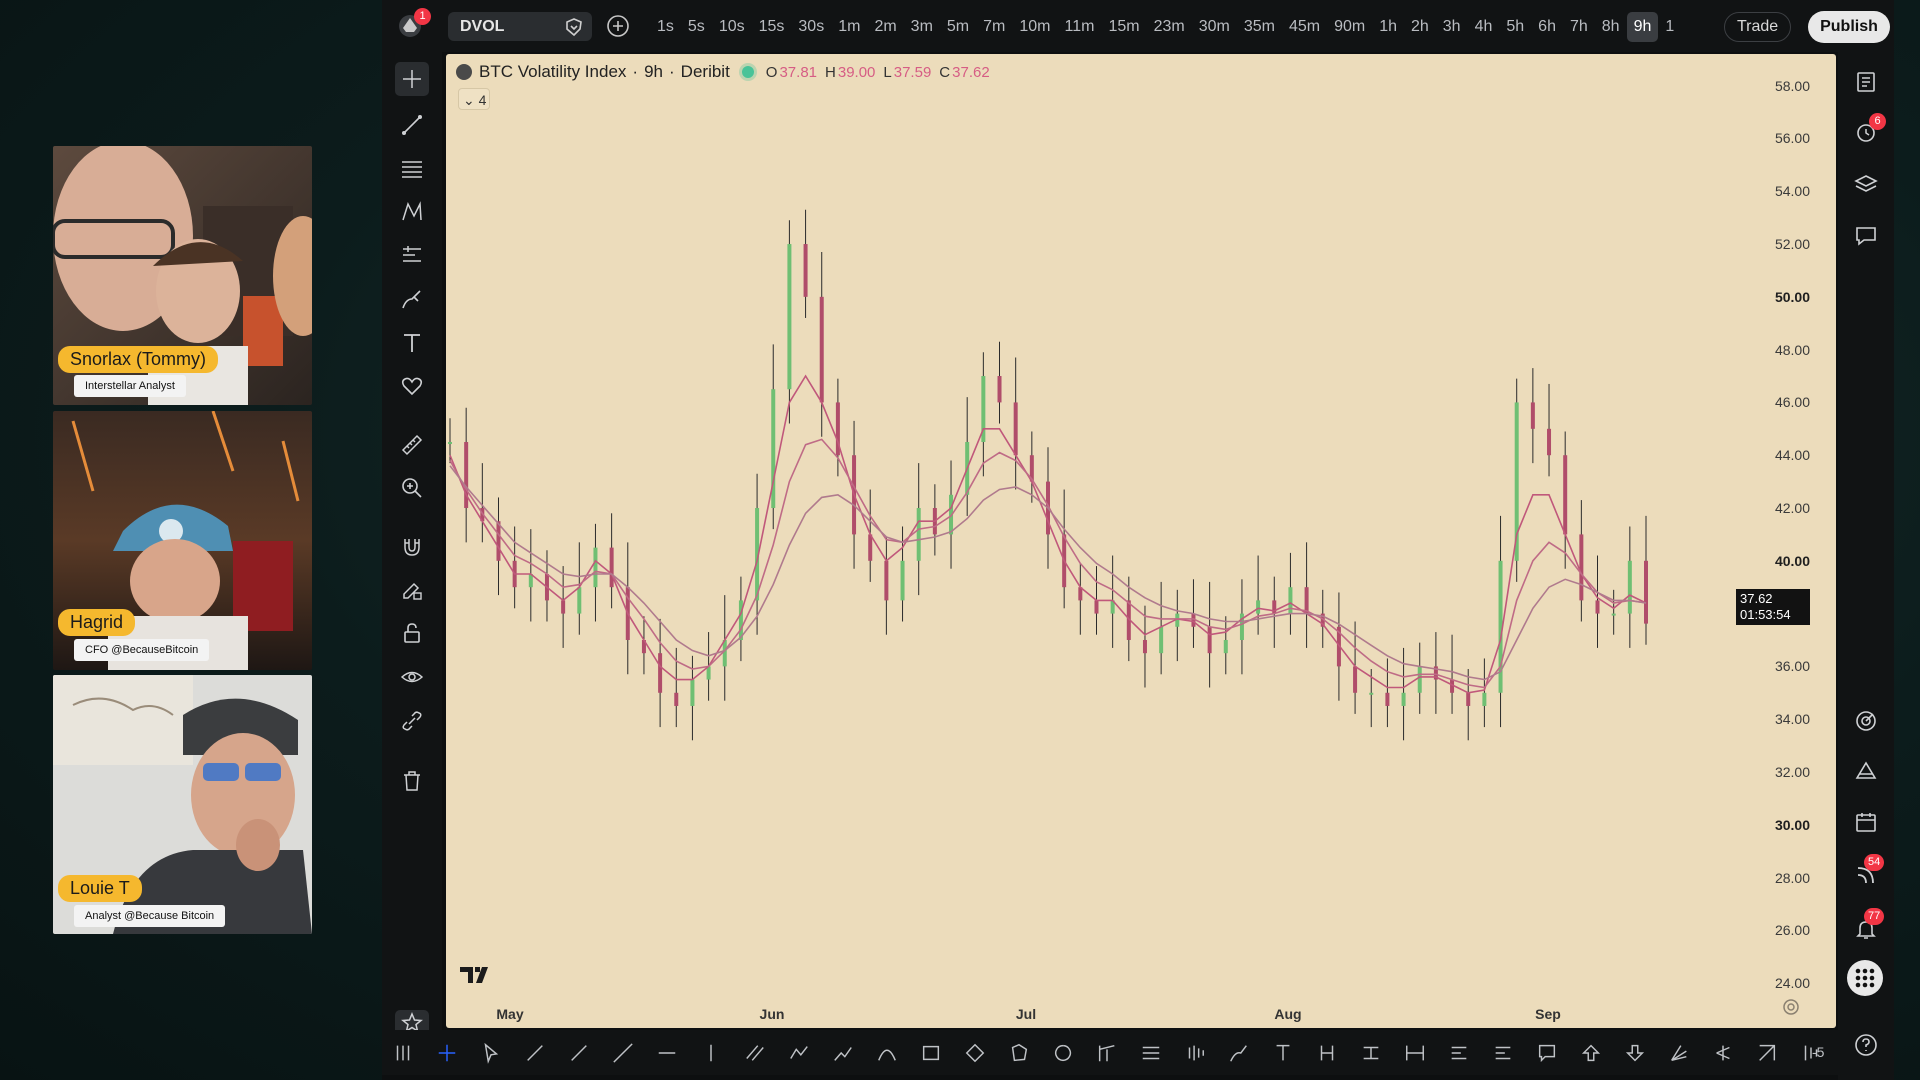  I want to click on extended-line-tool, so click(623, 1053).